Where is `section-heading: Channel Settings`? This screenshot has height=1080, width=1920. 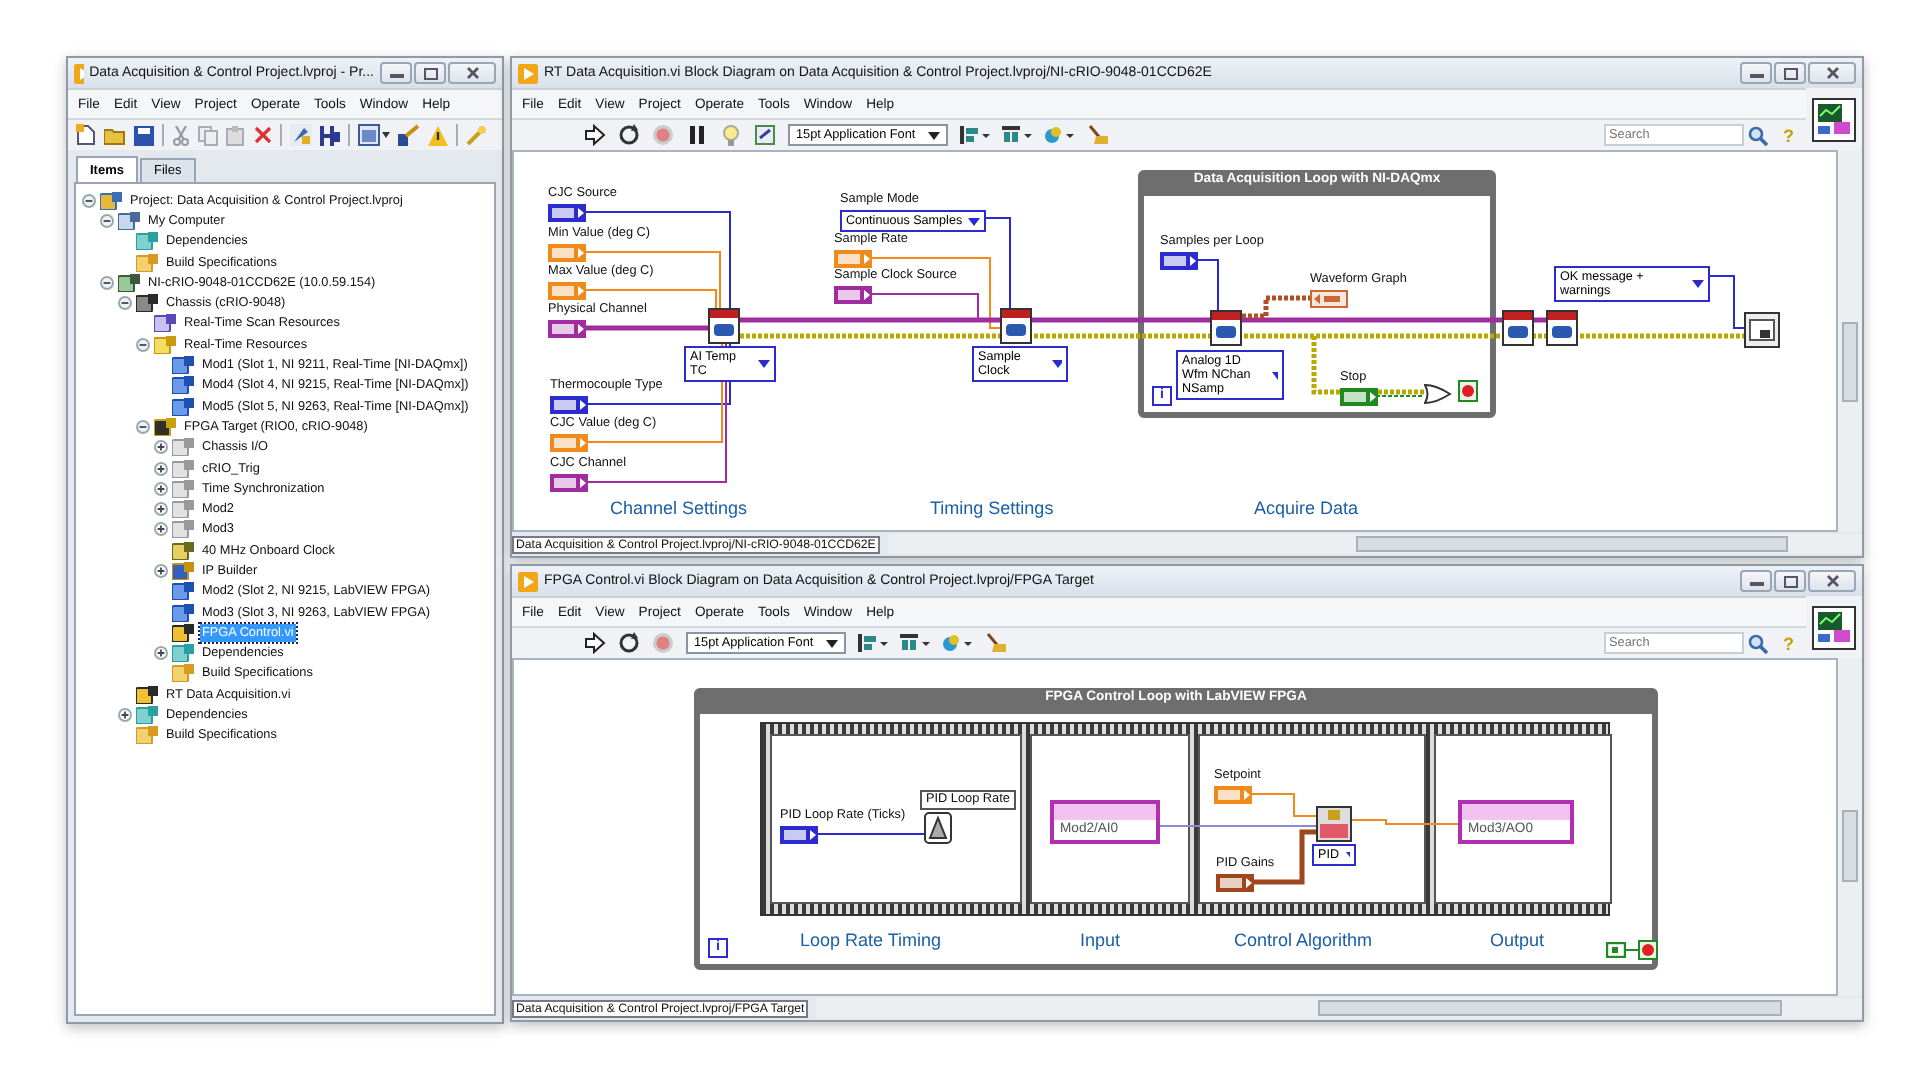
section-heading: Channel Settings is located at coordinates (679, 508).